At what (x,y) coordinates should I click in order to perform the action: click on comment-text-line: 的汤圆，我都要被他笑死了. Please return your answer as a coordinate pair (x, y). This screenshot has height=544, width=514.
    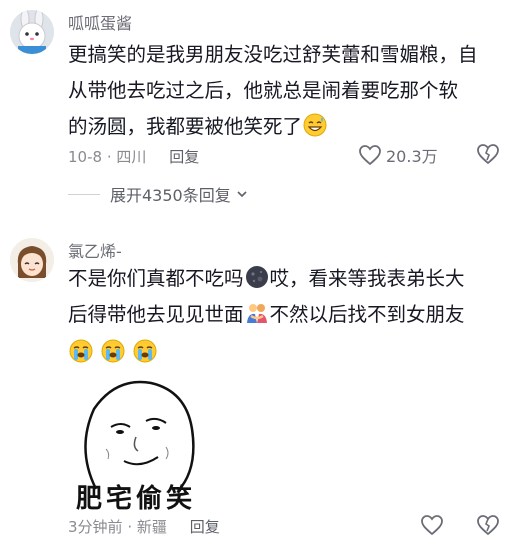
    Looking at the image, I should click on (273, 127).